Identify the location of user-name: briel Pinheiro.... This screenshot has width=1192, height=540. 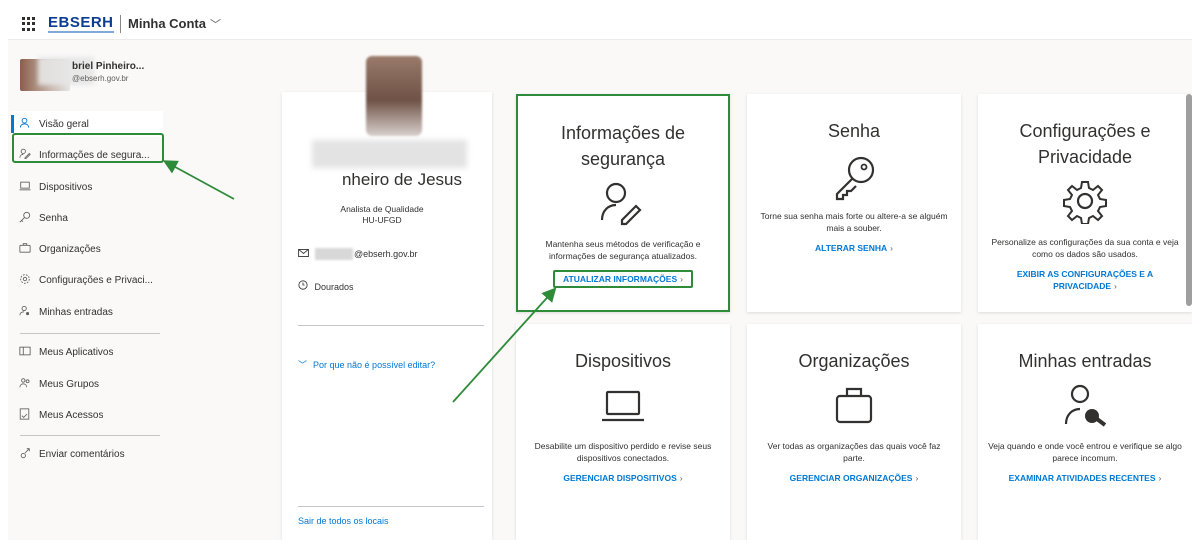
(108, 66).